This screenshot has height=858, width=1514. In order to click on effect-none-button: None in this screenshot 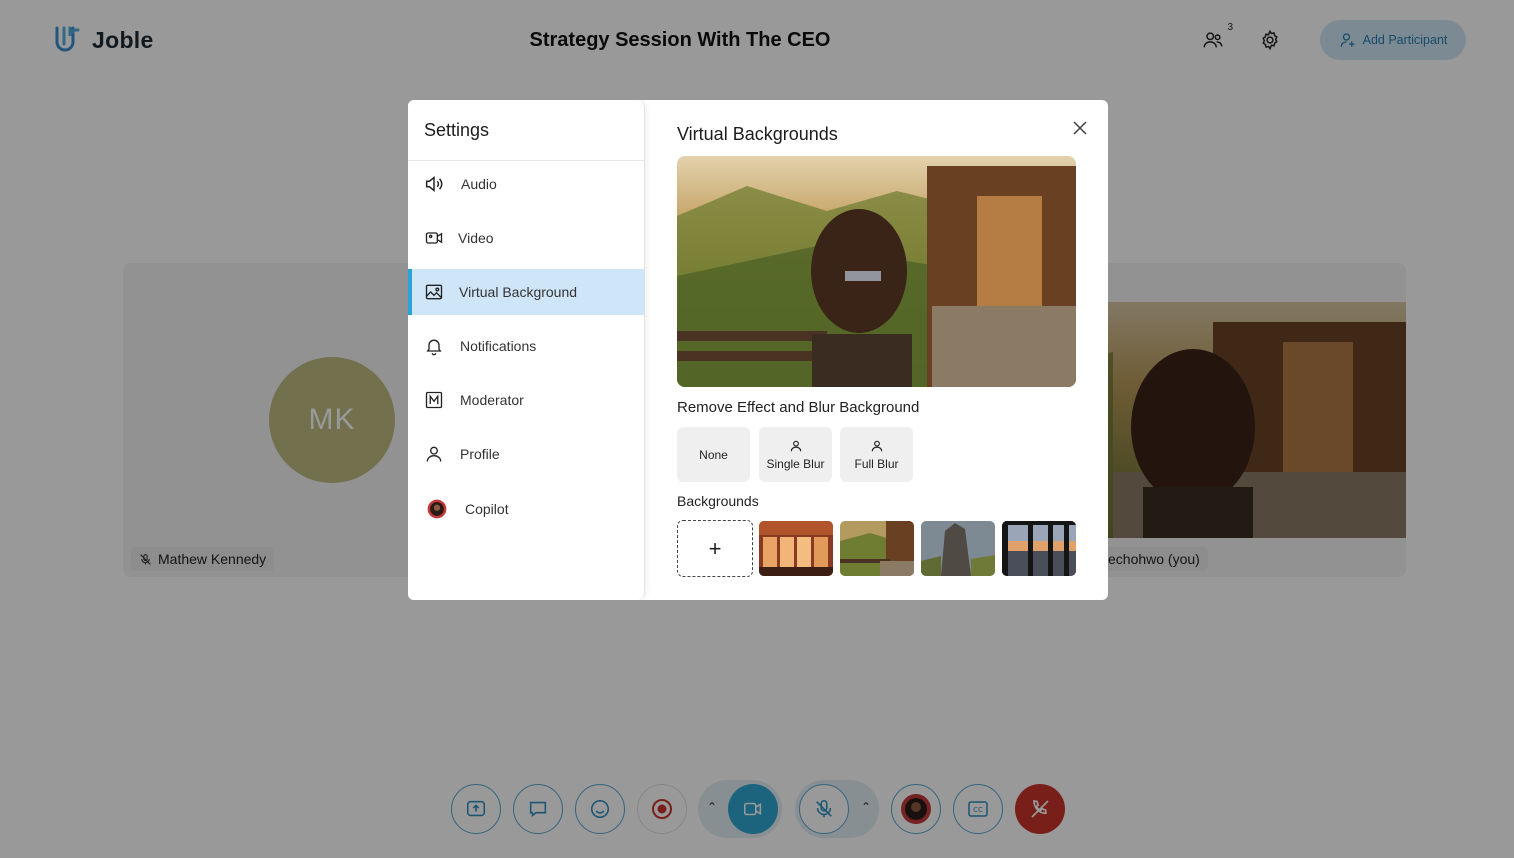, I will do `click(713, 454)`.